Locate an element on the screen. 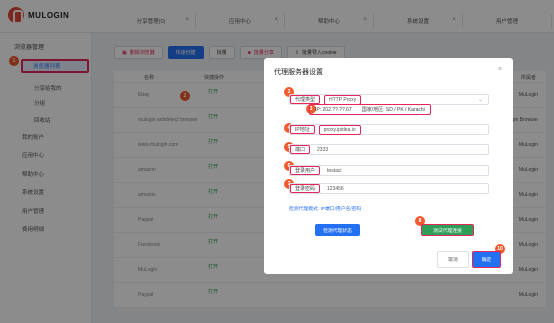 The height and width of the screenshot is (323, 554). chevron-down-icon: ⌄ is located at coordinates (480, 100).